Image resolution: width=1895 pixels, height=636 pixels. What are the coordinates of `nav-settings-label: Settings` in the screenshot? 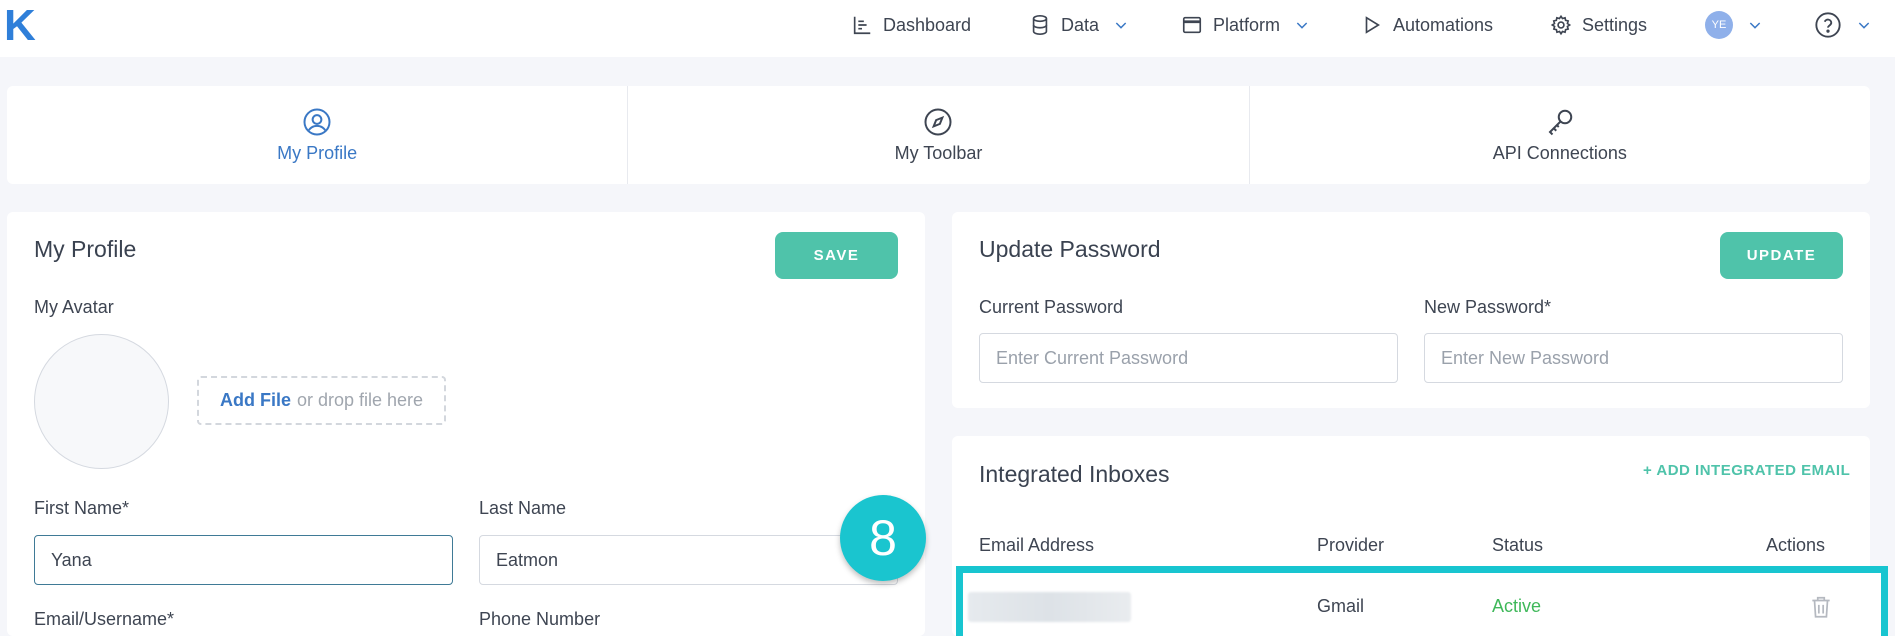 It's located at (1615, 24).